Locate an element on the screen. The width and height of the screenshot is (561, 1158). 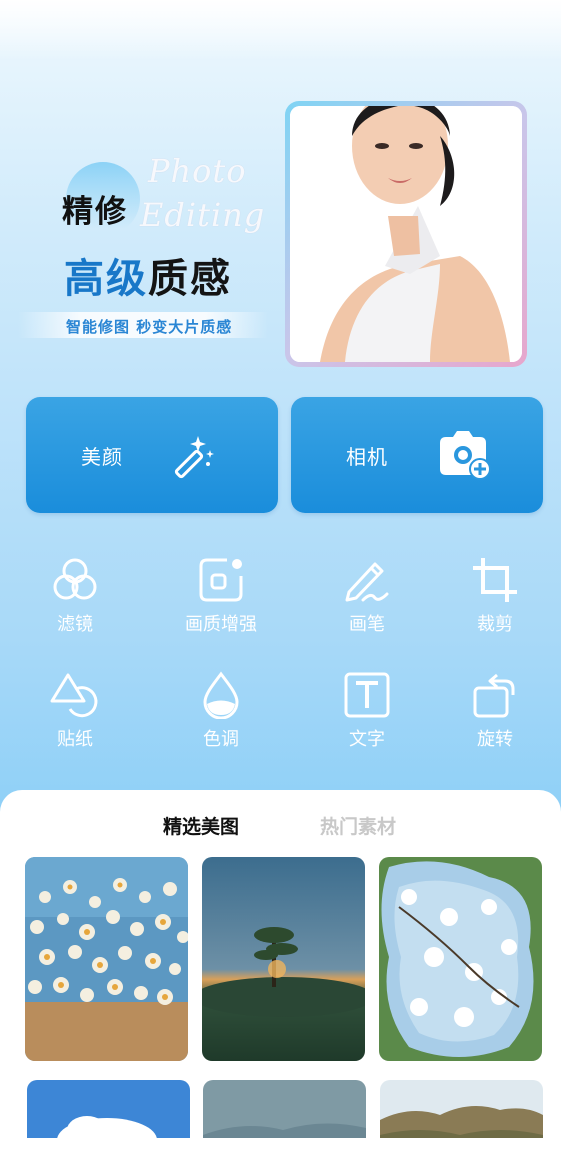
crop-icon is located at coordinates (495, 580).